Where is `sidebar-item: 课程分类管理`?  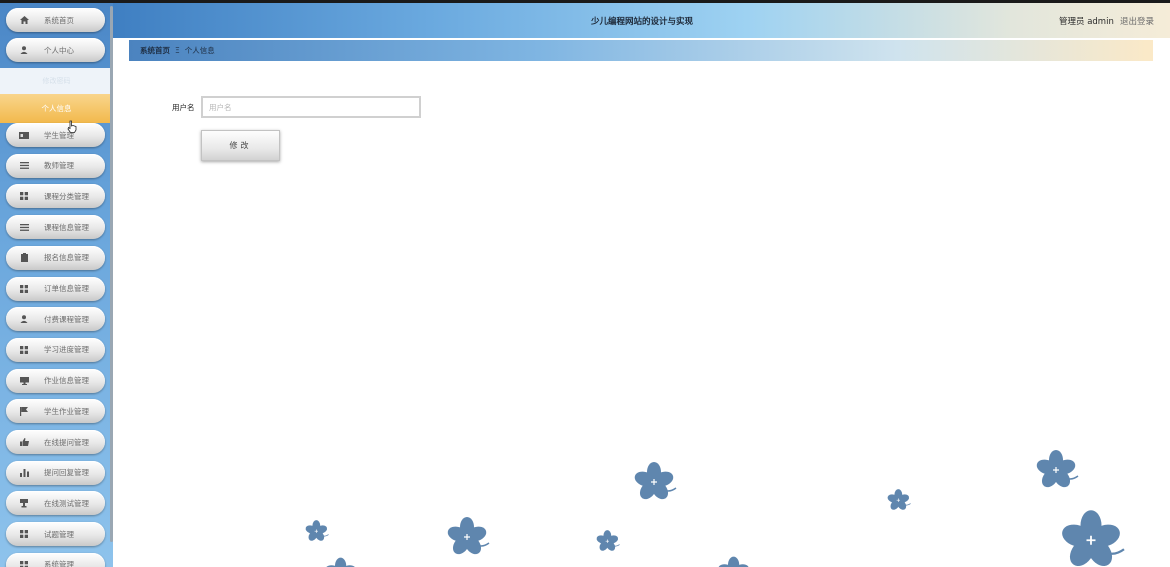 sidebar-item: 课程分类管理 is located at coordinates (55, 196).